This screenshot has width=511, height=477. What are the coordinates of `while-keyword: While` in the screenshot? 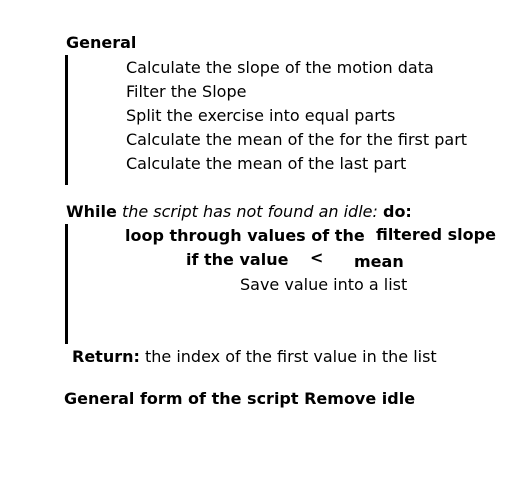 It's located at (91, 211).